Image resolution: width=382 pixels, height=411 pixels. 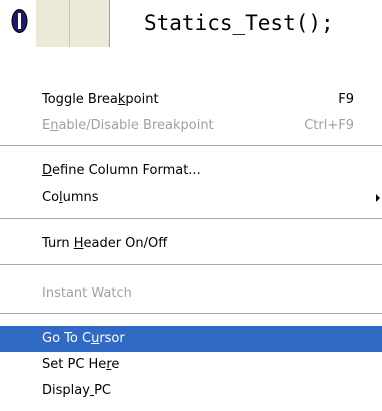 I want to click on menu-item-label: Display PC, so click(x=76, y=390).